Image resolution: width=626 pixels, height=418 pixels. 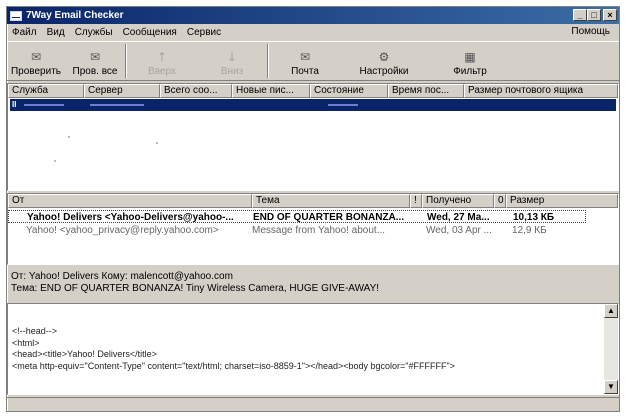 What do you see at coordinates (611, 387) in the screenshot?
I see `scroll-down-button: ▼` at bounding box center [611, 387].